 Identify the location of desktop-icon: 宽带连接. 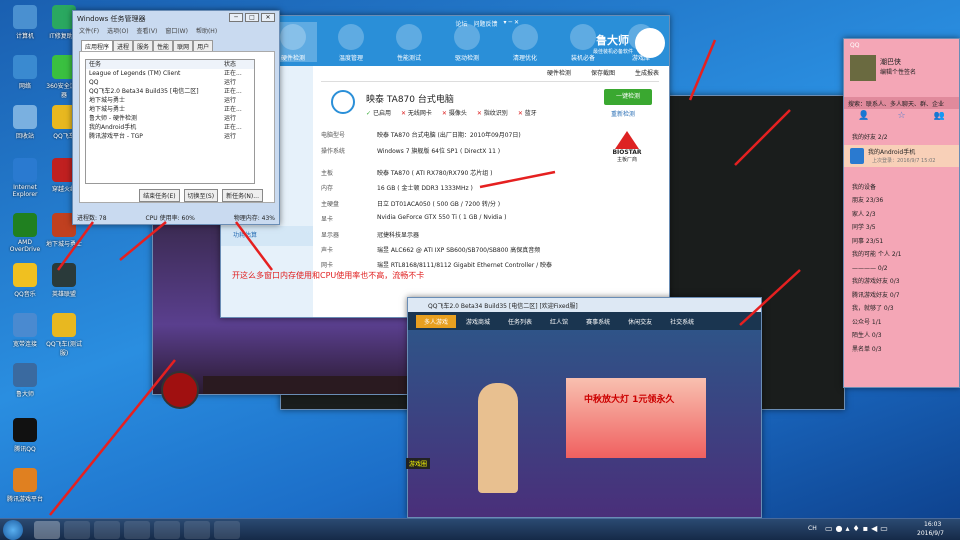
(25, 330).